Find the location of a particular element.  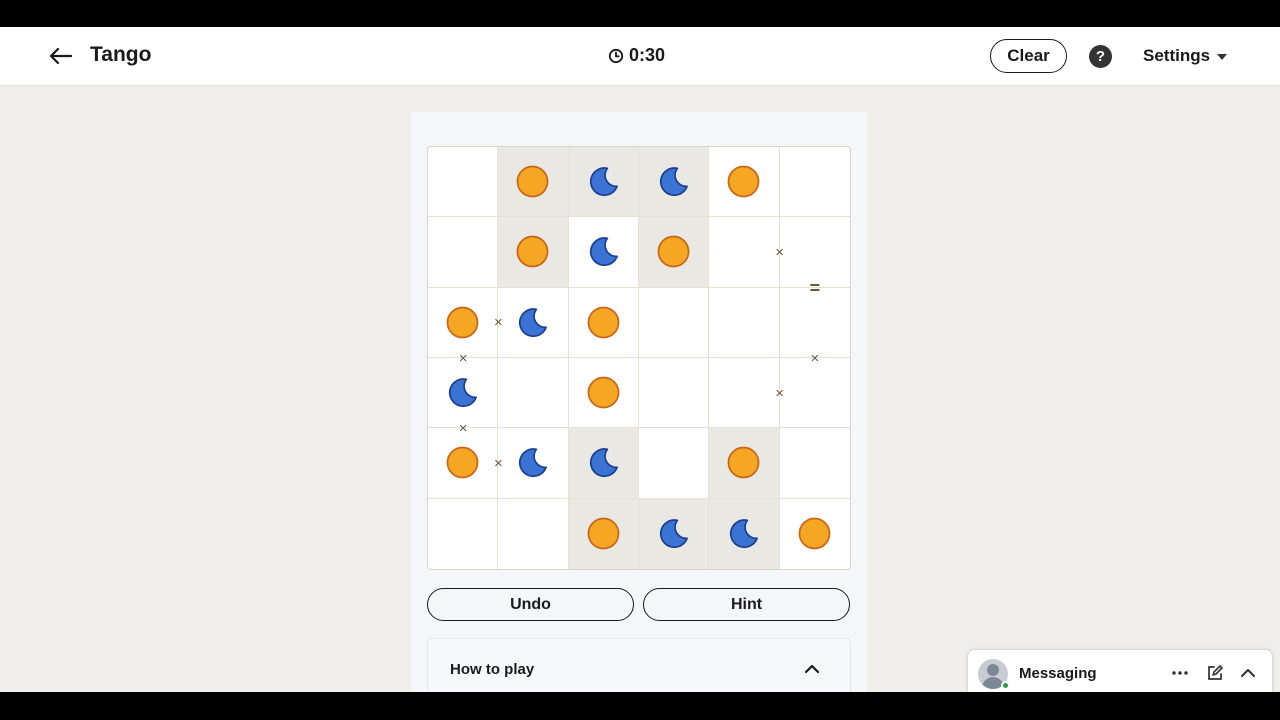

board-cell-r5-c6 is located at coordinates (814, 463).